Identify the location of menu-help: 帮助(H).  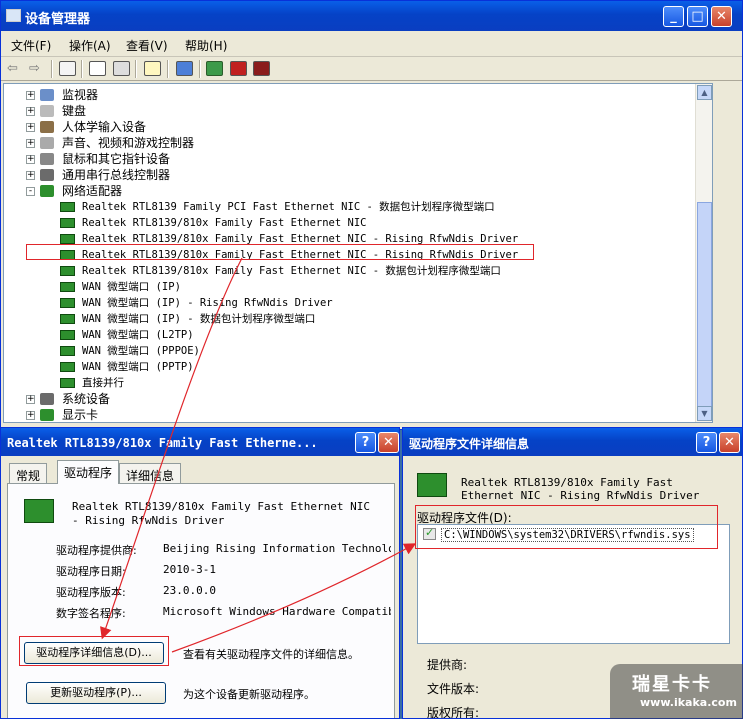
(206, 45).